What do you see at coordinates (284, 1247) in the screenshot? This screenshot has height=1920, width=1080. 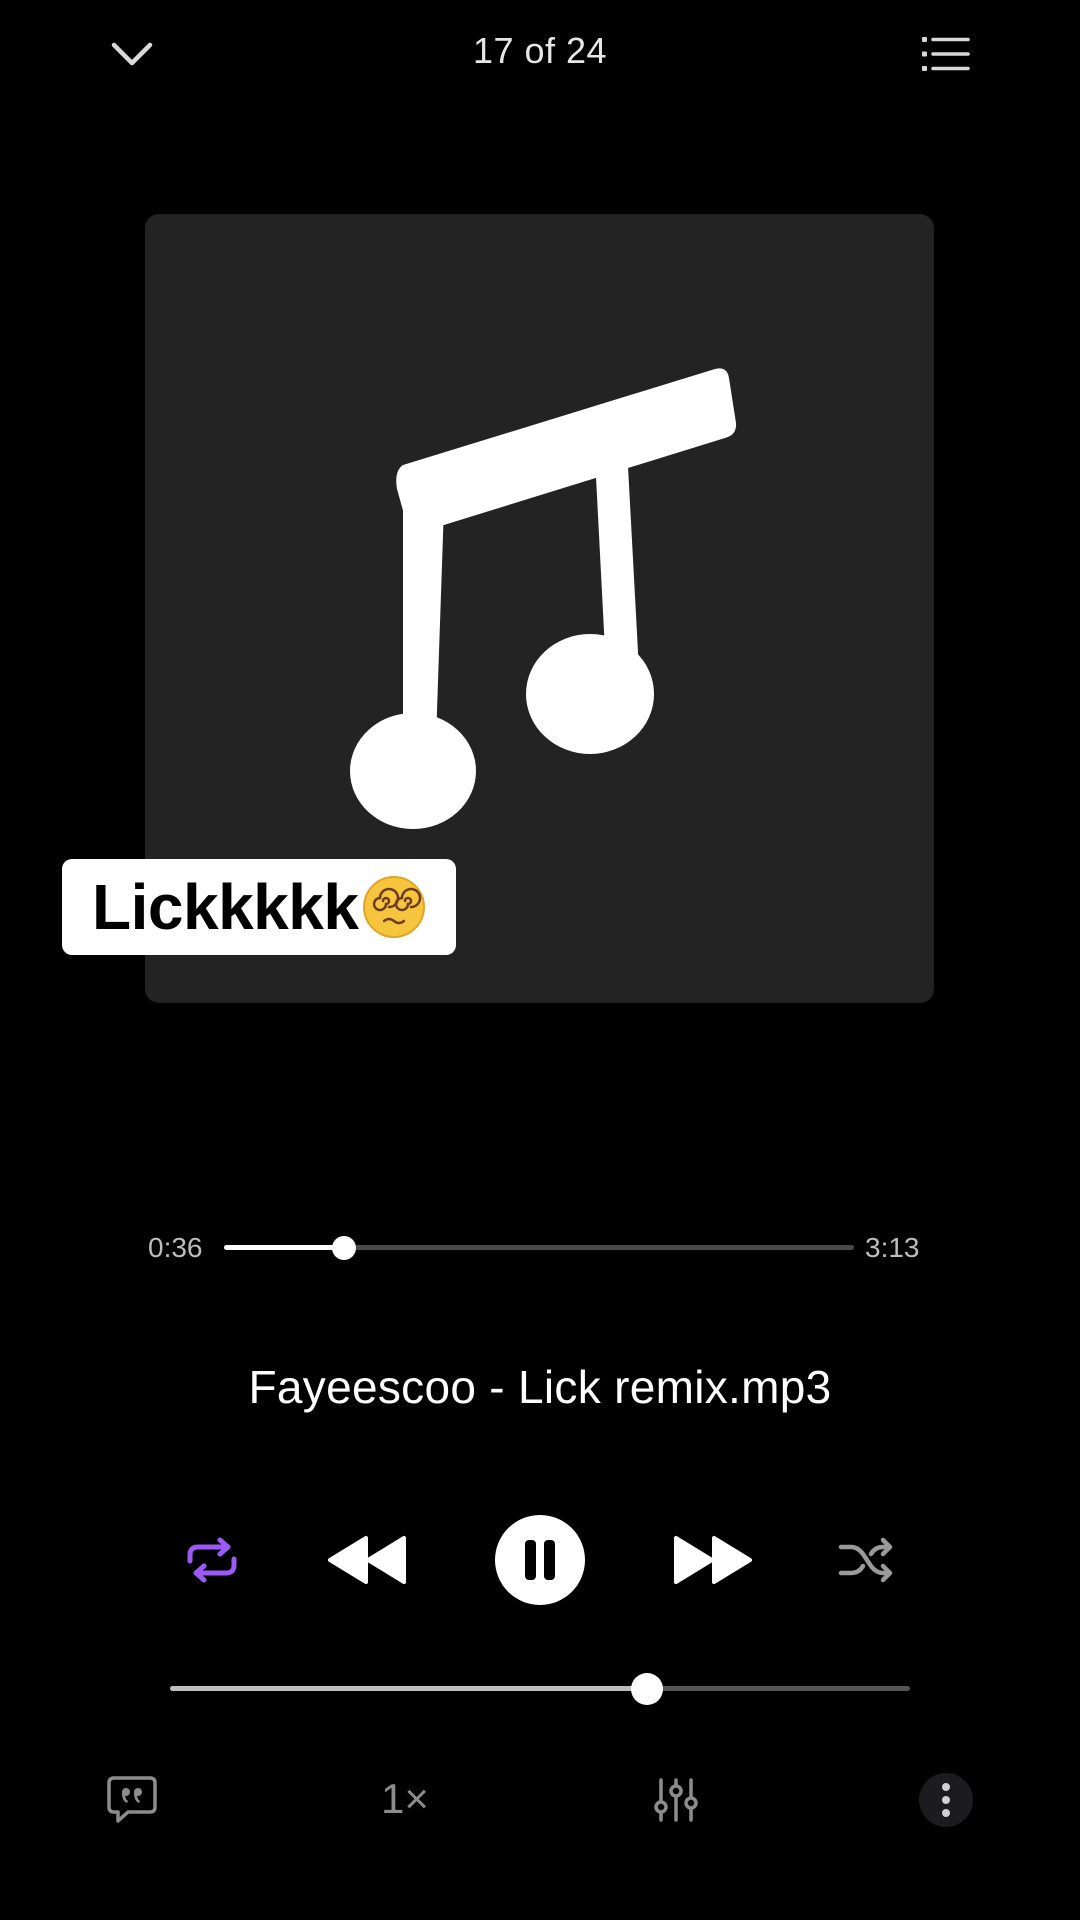 I see `progress-fill` at bounding box center [284, 1247].